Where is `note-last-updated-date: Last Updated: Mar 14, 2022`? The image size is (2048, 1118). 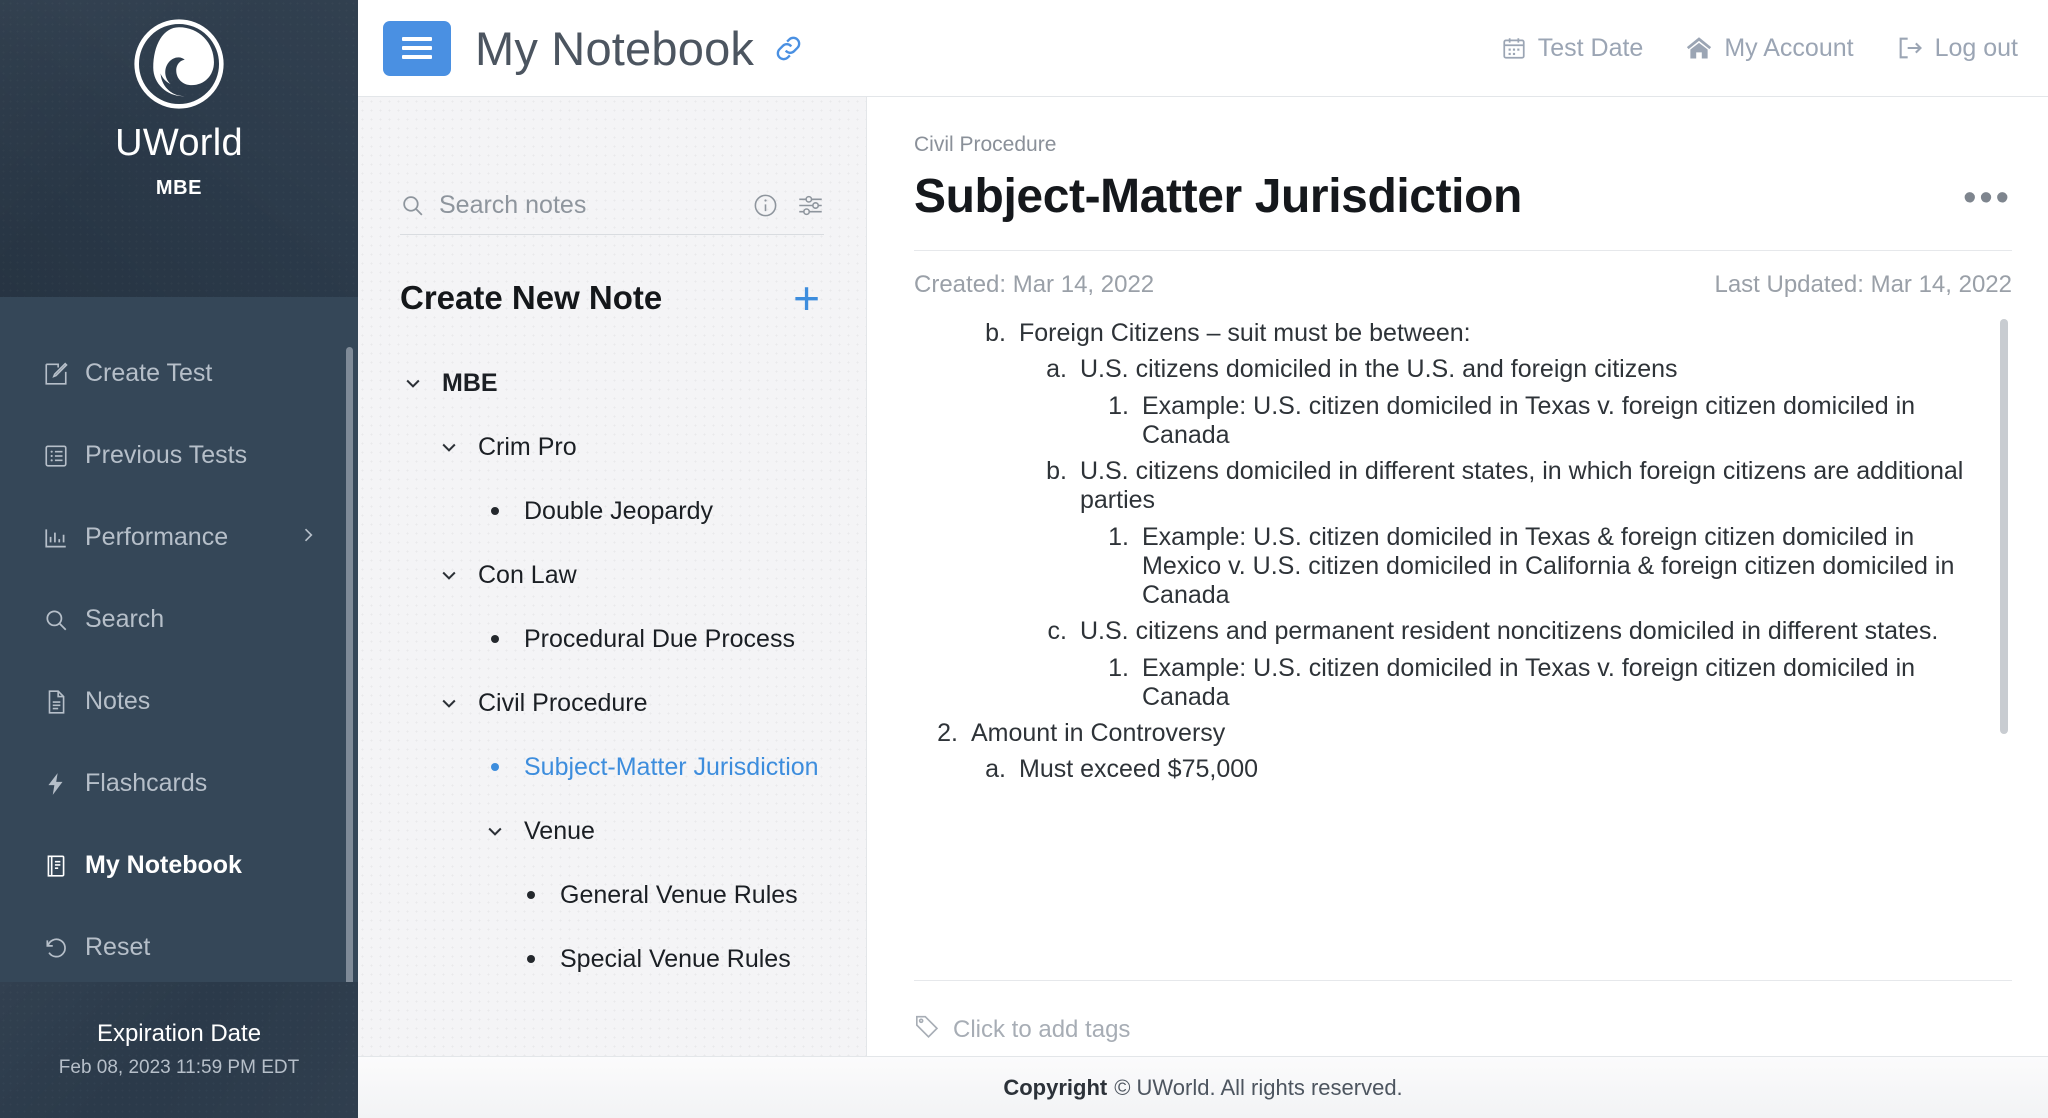 note-last-updated-date: Last Updated: Mar 14, 2022 is located at coordinates (1863, 284).